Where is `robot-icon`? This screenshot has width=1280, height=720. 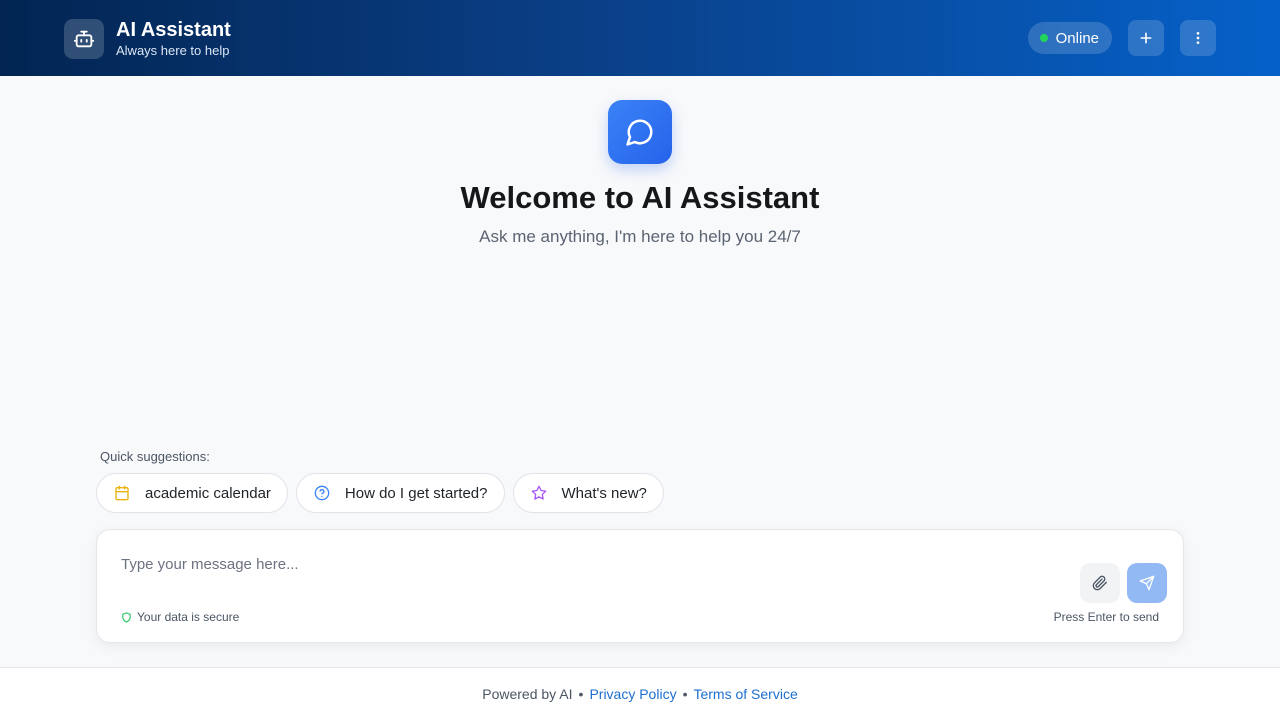 robot-icon is located at coordinates (84, 38).